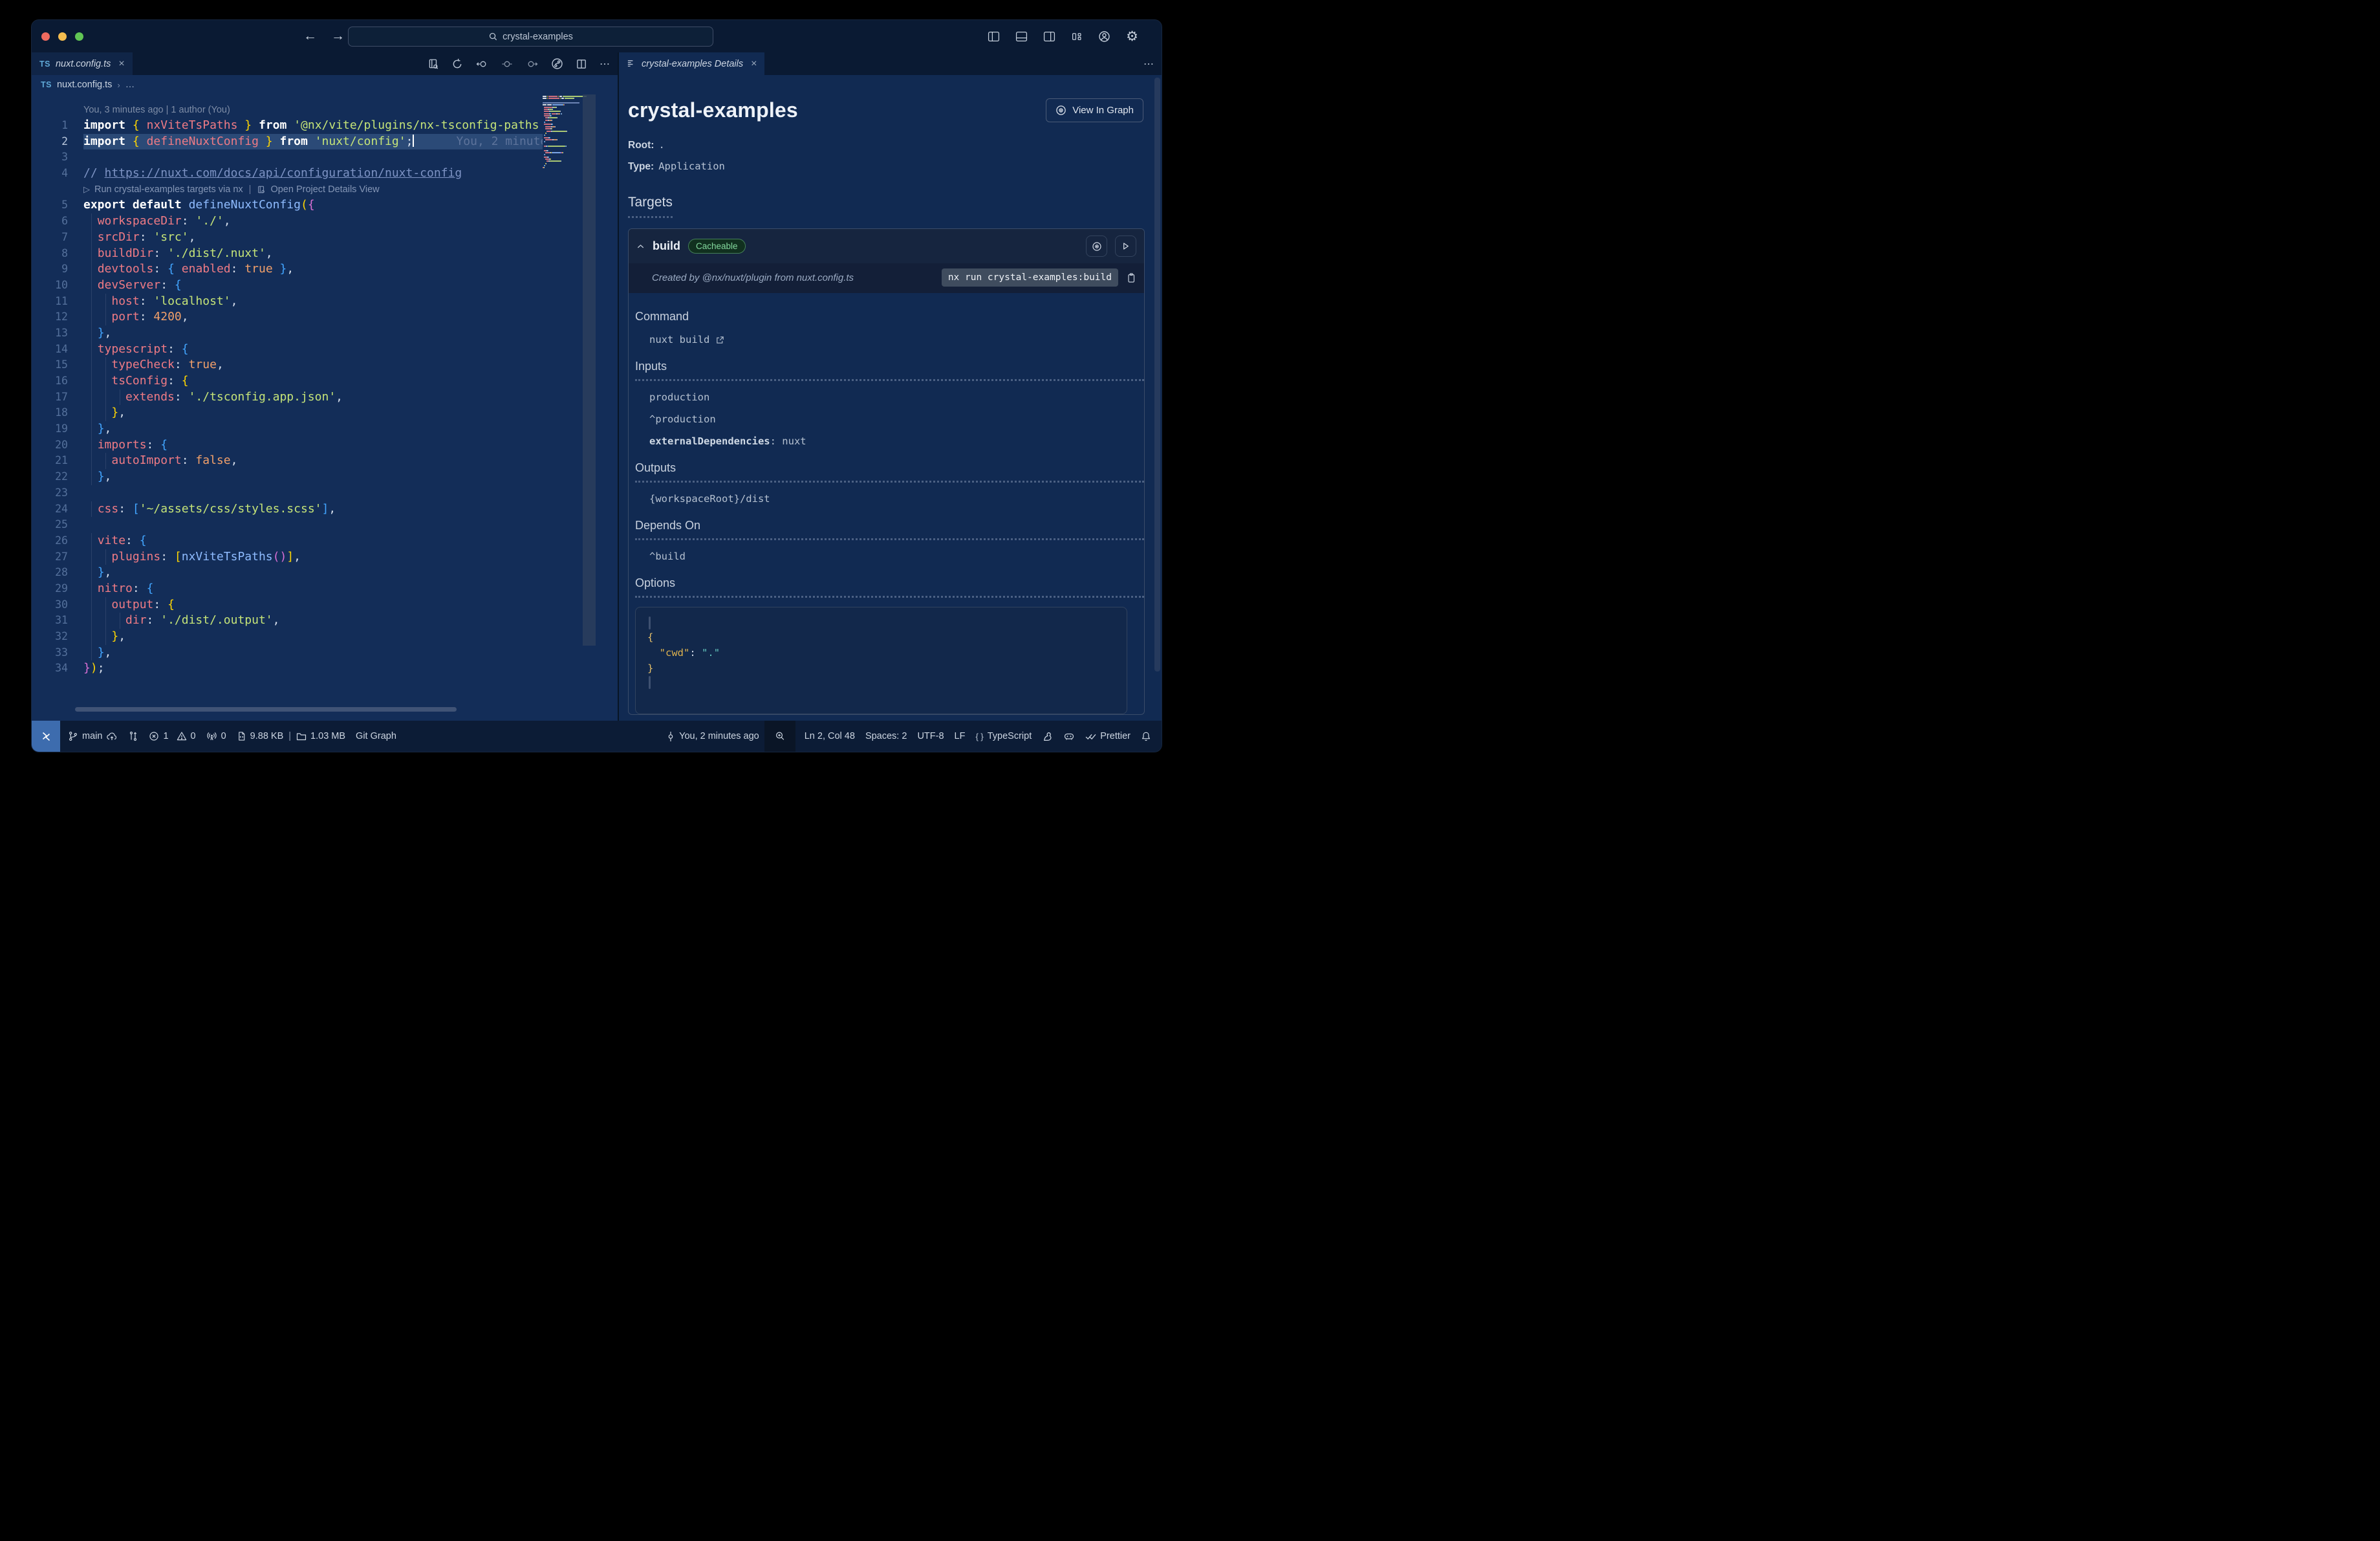 The image size is (2380, 1541). Describe the element at coordinates (64, 205) in the screenshot. I see `line-number: 5` at that location.